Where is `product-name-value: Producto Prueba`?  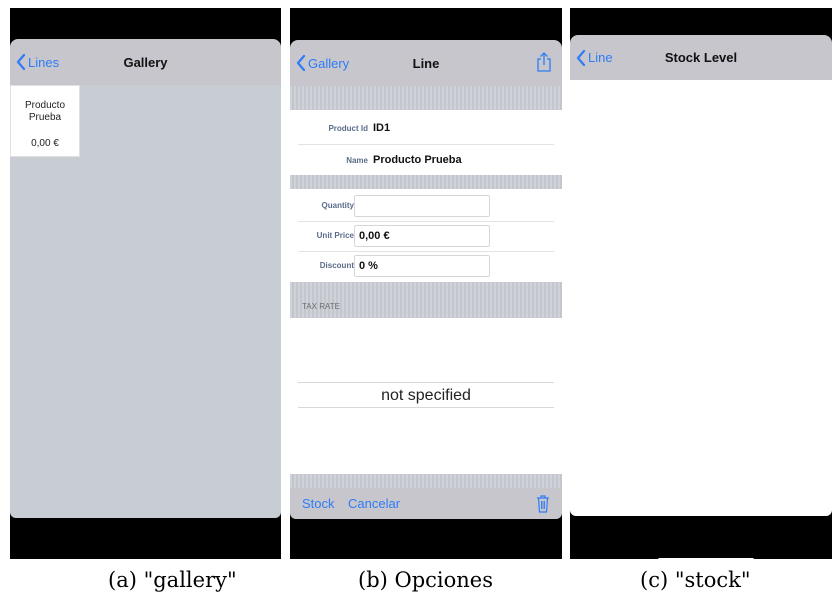
product-name-value: Producto Prueba is located at coordinates (417, 160).